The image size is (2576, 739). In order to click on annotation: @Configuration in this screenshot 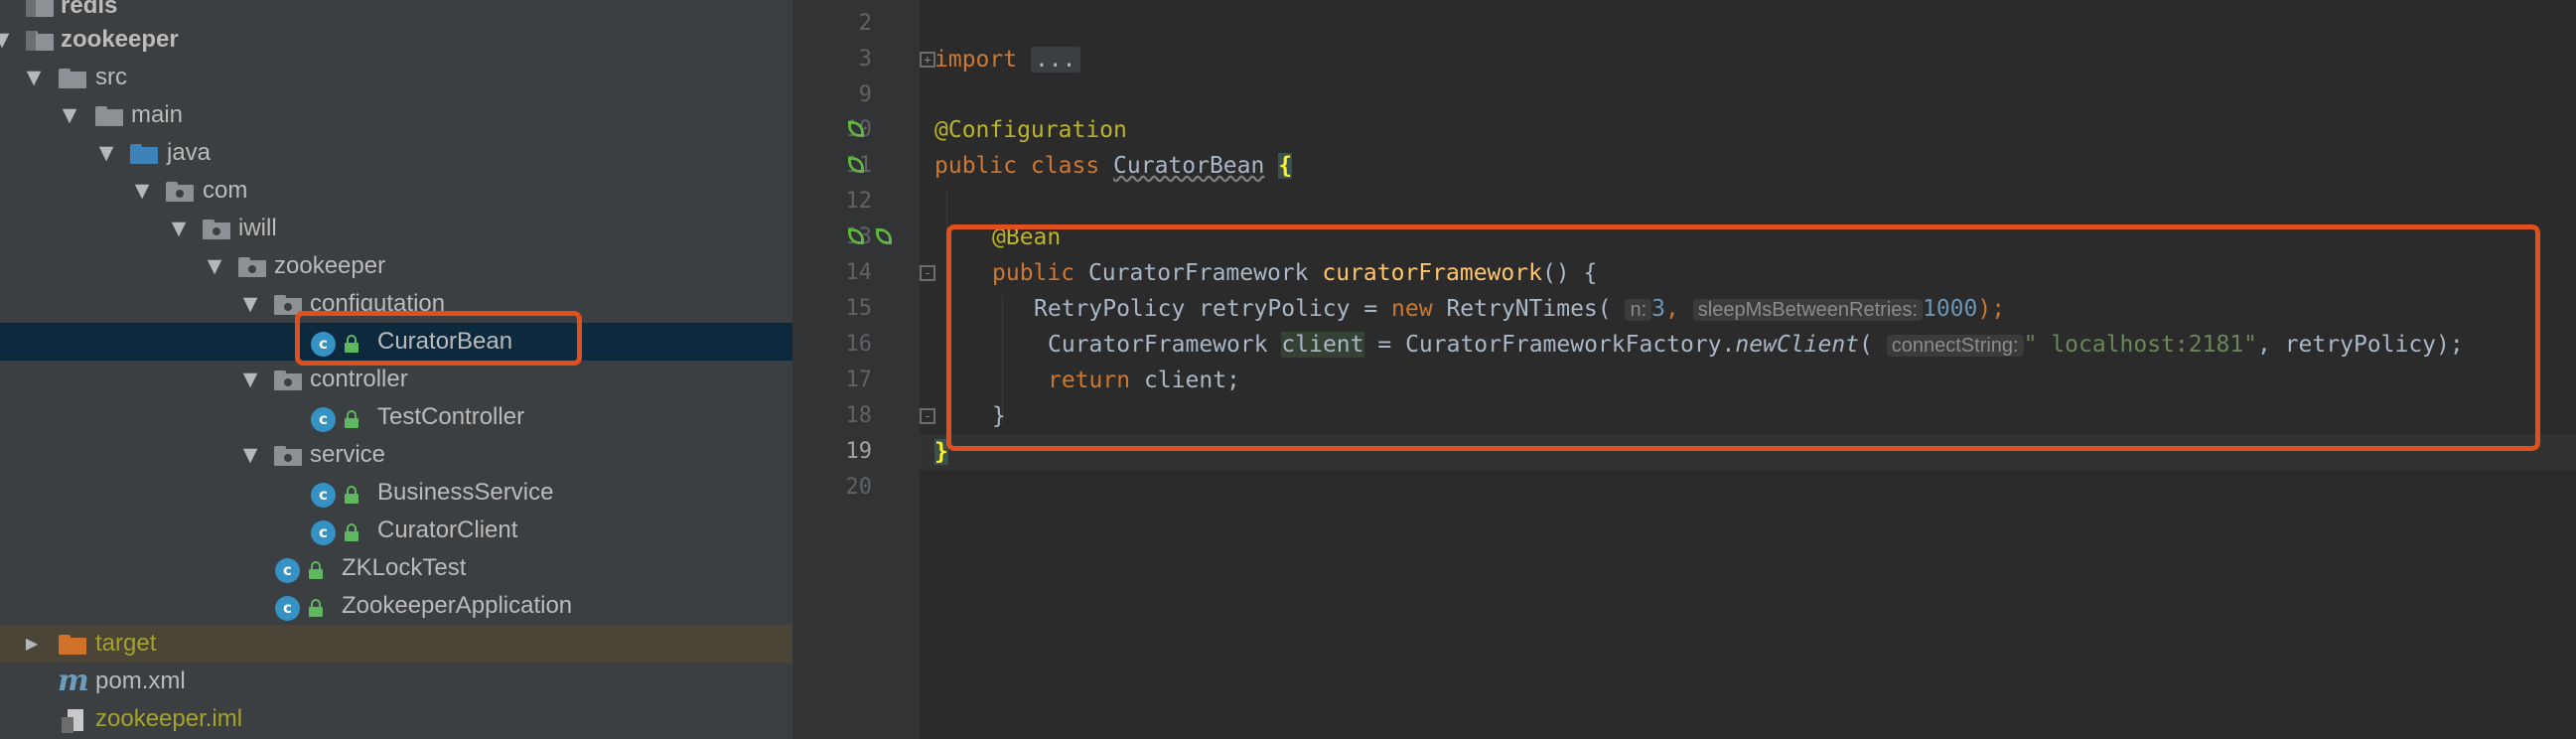, I will do `click(1030, 130)`.